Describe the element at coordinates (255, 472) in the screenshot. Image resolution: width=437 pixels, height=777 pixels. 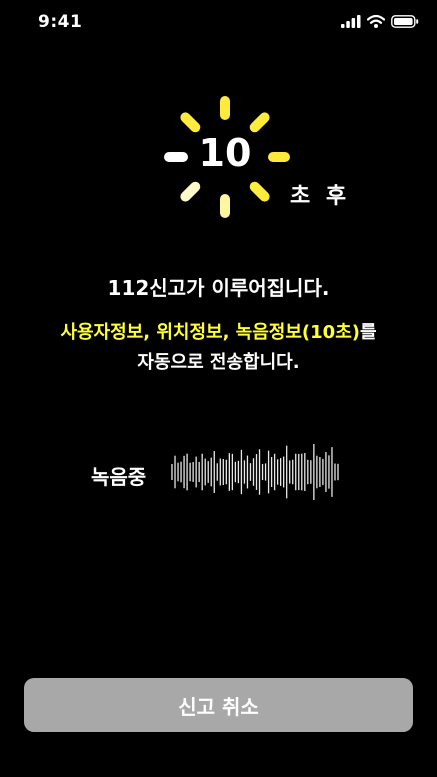
I see `audio-waveform-icon` at that location.